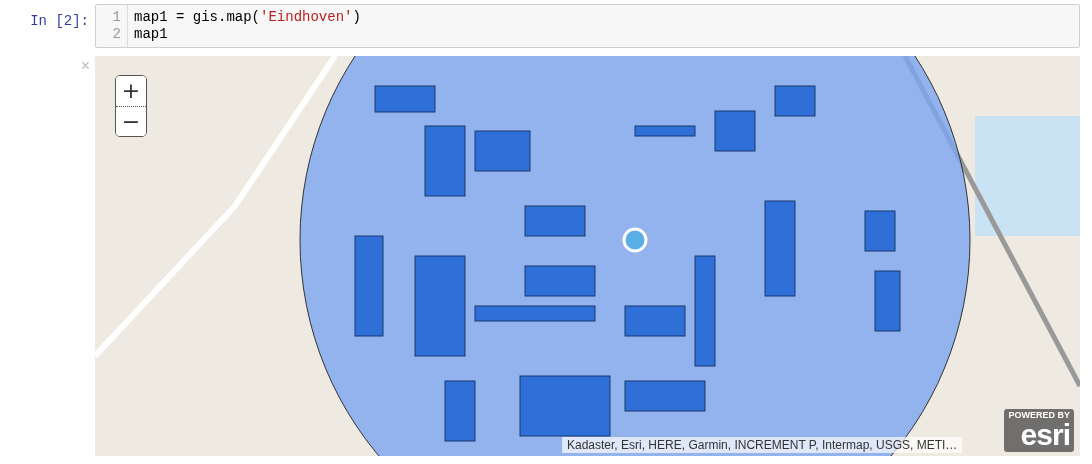  Describe the element at coordinates (59, 20) in the screenshot. I see `input-prompt: In [2]:` at that location.